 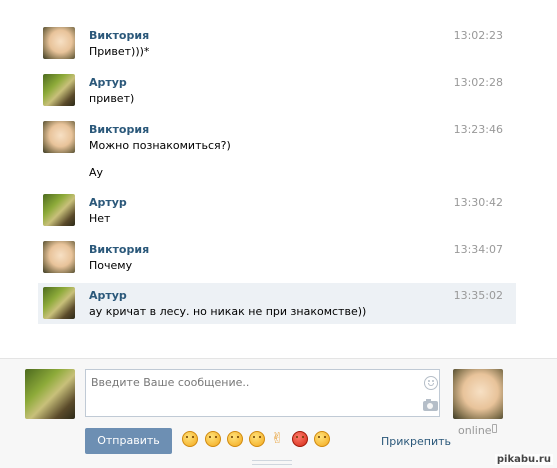 What do you see at coordinates (160, 145) in the screenshot?
I see `message-text: Можно познакомиться?)` at bounding box center [160, 145].